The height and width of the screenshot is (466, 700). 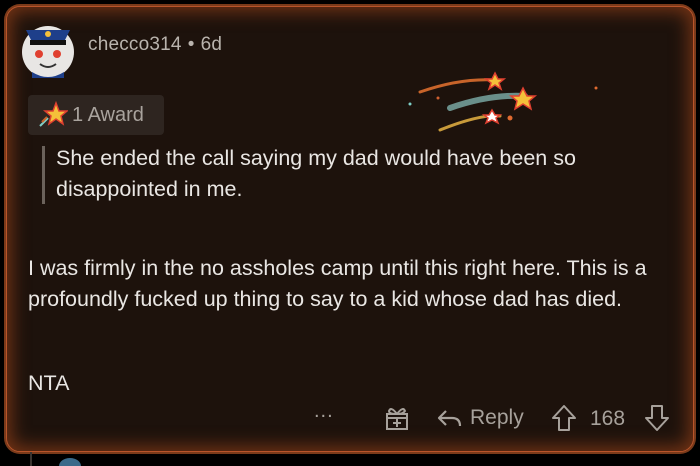 What do you see at coordinates (31, 459) in the screenshot?
I see `thread-line` at bounding box center [31, 459].